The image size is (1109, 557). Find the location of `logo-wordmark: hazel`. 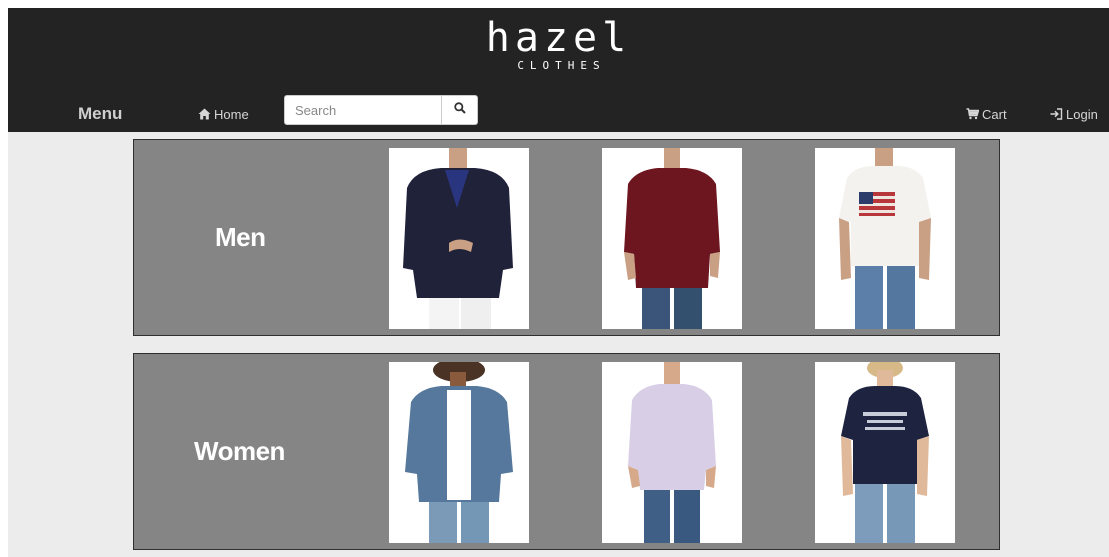

logo-wordmark: hazel is located at coordinates (558, 38).